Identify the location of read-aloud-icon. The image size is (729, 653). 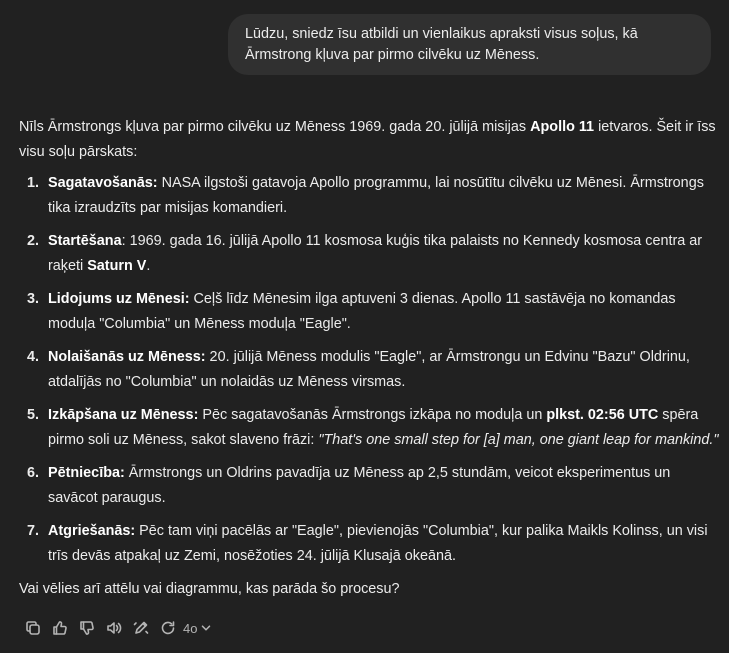
(113, 628).